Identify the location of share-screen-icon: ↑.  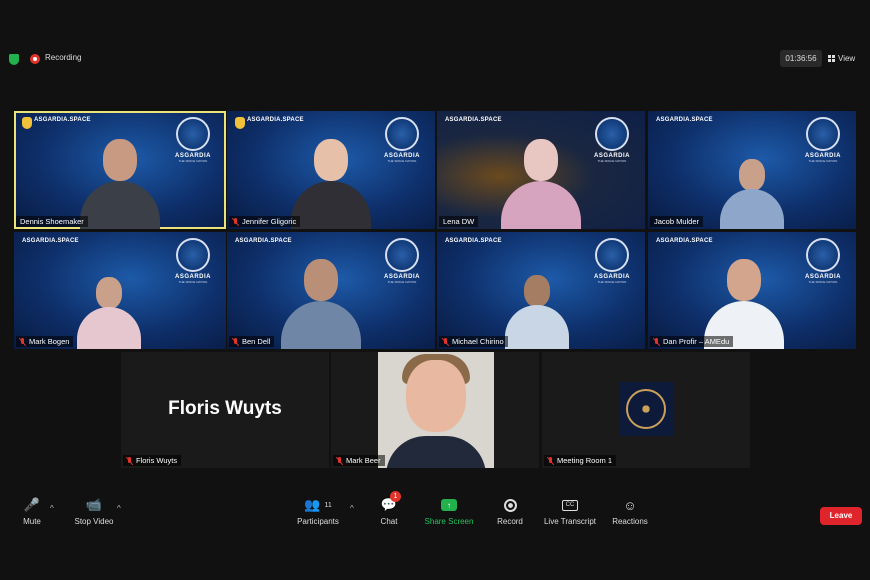
(449, 505).